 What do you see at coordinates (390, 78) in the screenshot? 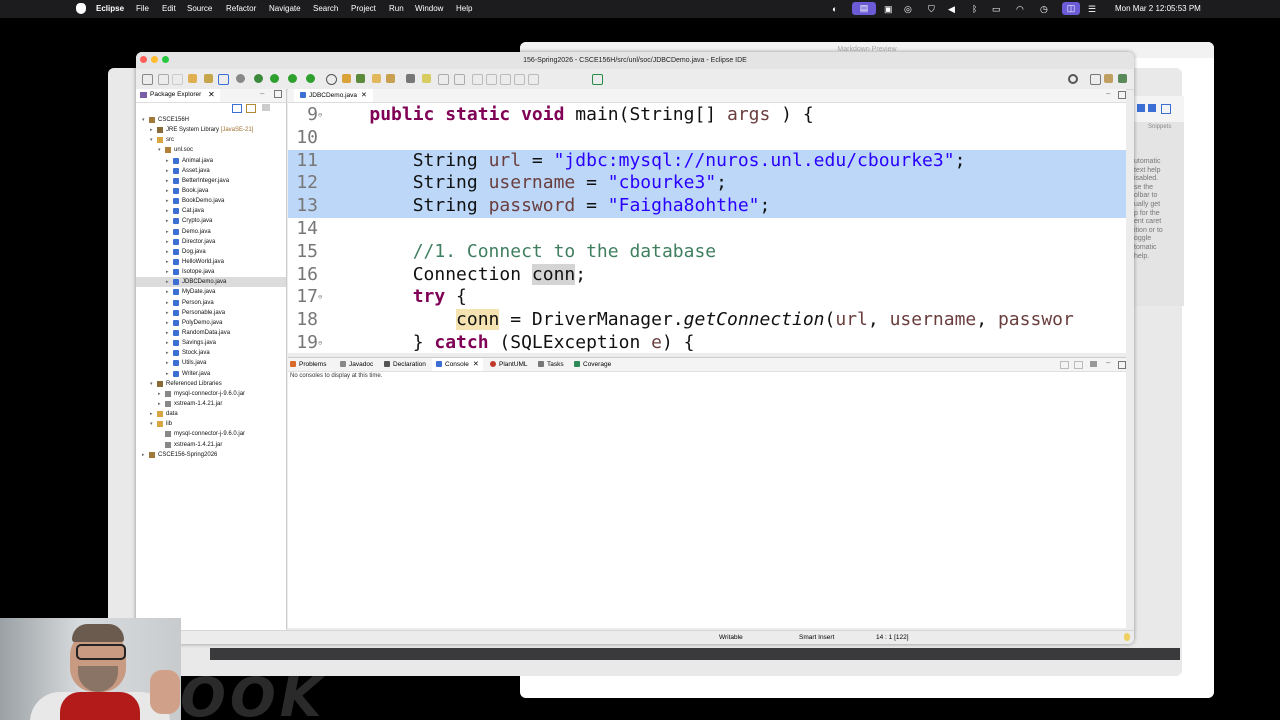
I see `search-toolbar-icon` at bounding box center [390, 78].